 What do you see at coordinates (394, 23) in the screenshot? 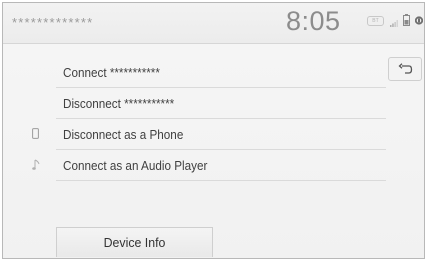
I see `signal-strength-icon` at bounding box center [394, 23].